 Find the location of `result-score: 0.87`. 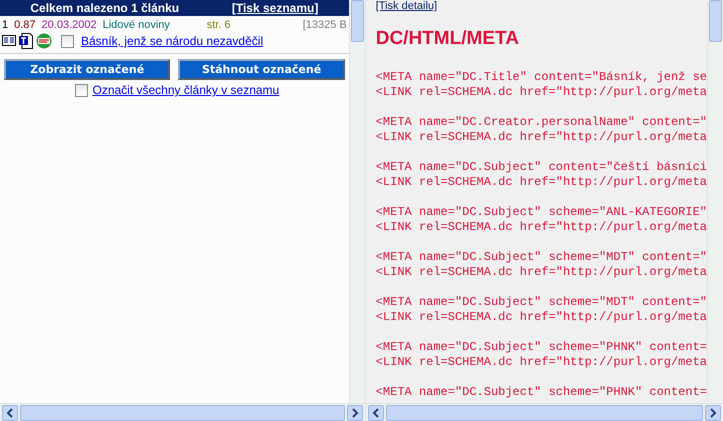

result-score: 0.87 is located at coordinates (25, 25).